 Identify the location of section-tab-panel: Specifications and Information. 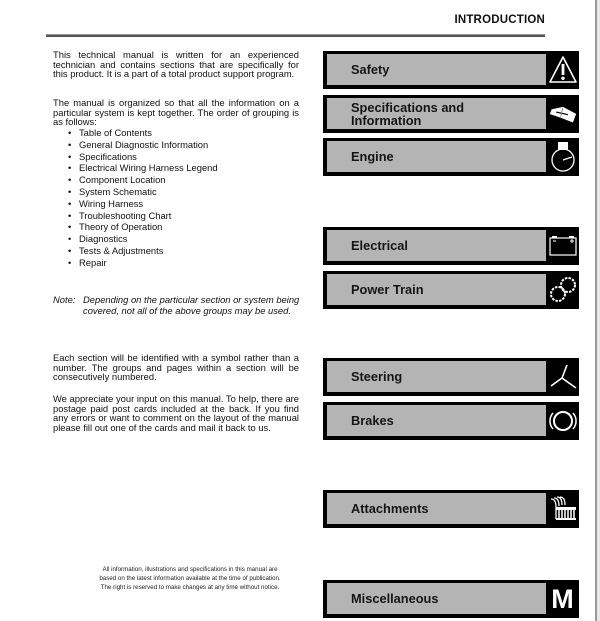
(436, 113).